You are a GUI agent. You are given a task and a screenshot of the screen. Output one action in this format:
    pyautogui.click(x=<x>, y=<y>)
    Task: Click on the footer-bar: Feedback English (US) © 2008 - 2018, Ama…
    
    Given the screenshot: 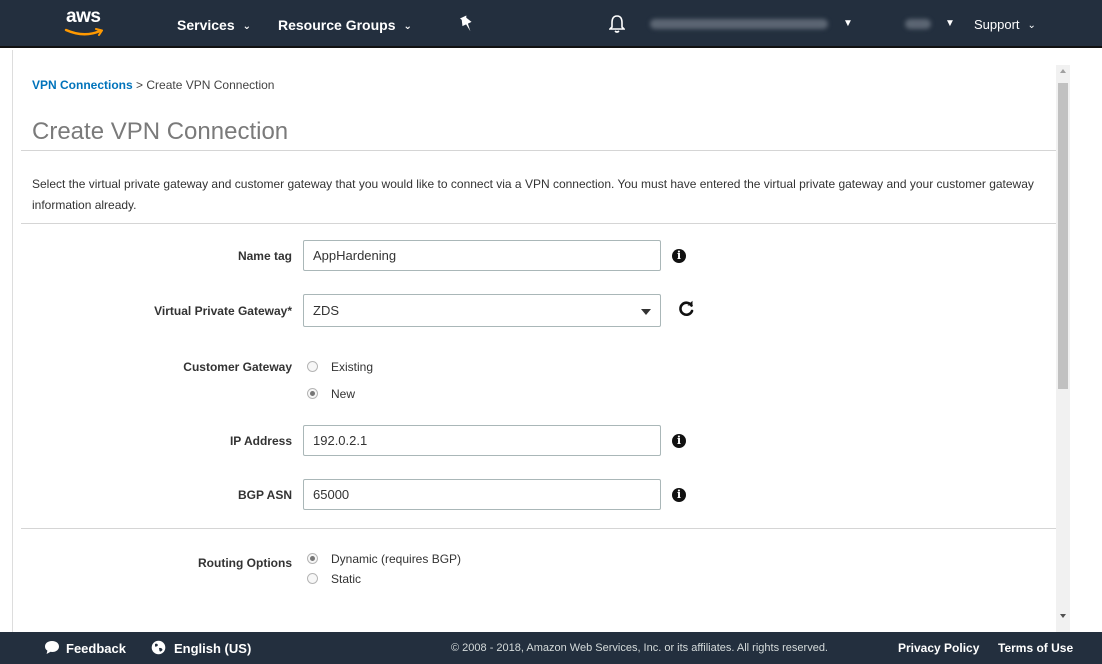 What is the action you would take?
    pyautogui.click(x=551, y=648)
    